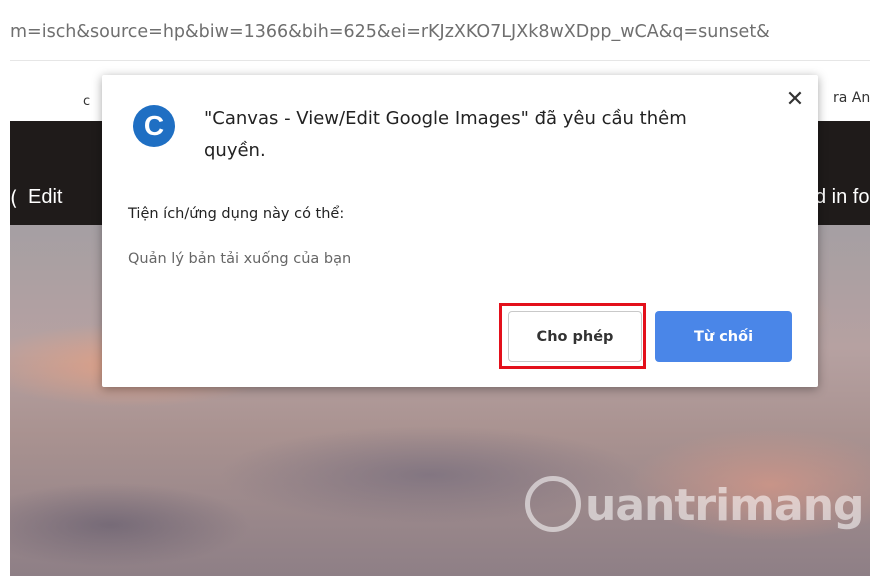  What do you see at coordinates (14, 198) in the screenshot?
I see `toolbar-left-mark: (` at bounding box center [14, 198].